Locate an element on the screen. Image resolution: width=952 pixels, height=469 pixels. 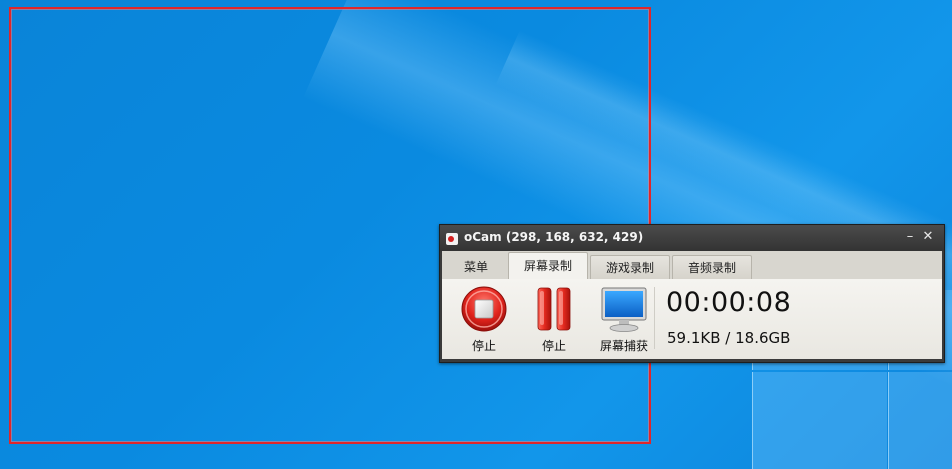
minimize-button: – is located at coordinates (910, 237).